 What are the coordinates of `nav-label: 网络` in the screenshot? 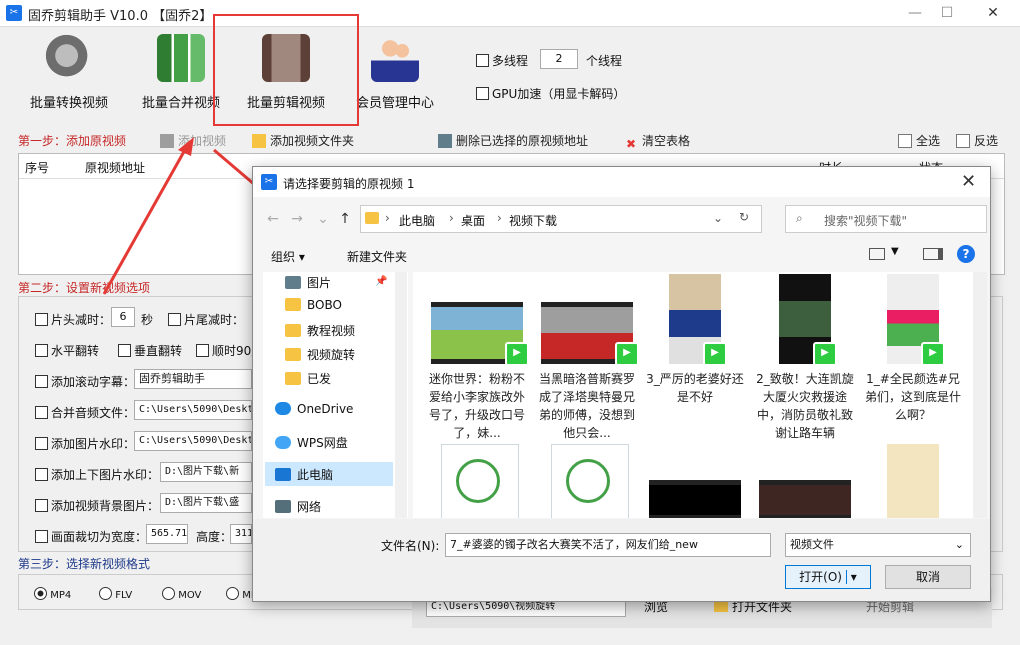 It's located at (309, 507).